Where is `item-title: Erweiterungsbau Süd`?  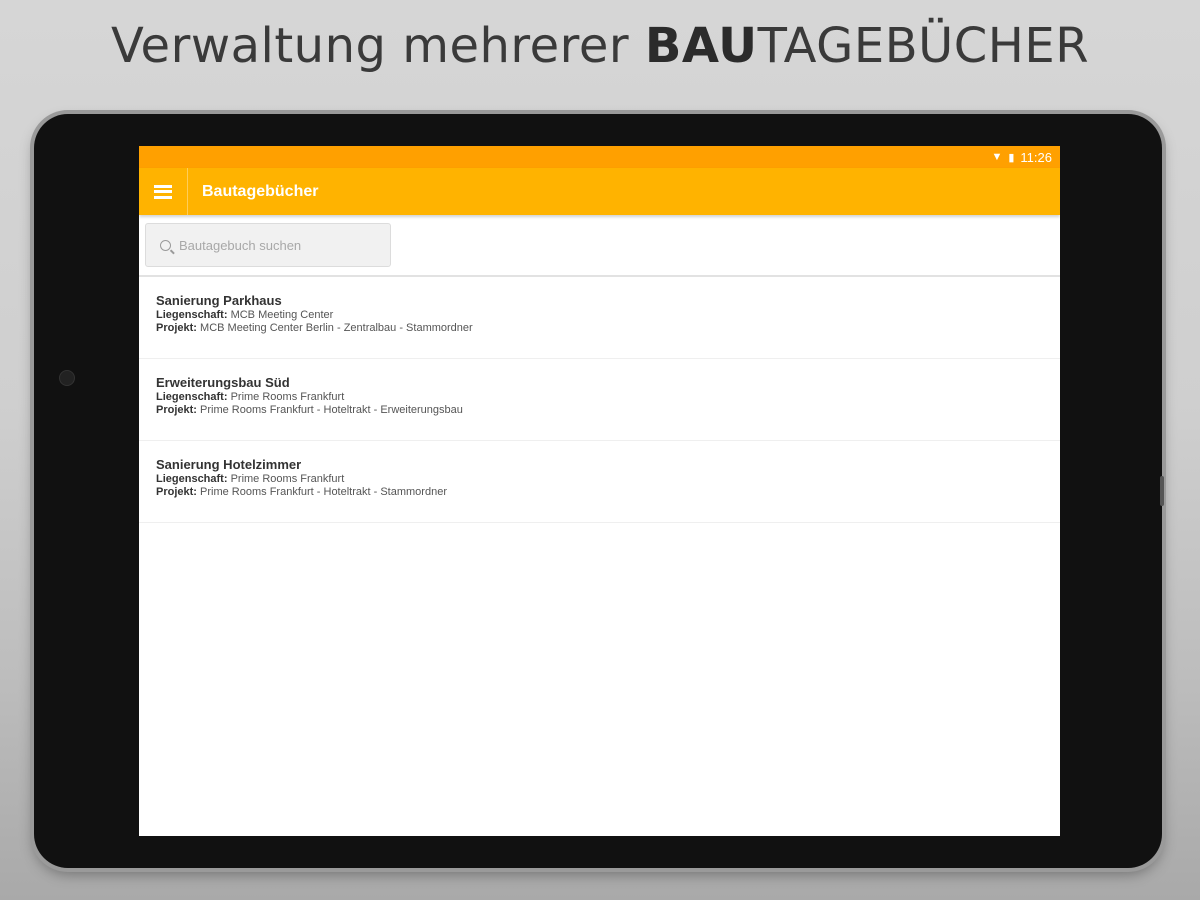
item-title: Erweiterungsbau Süd is located at coordinates (223, 382).